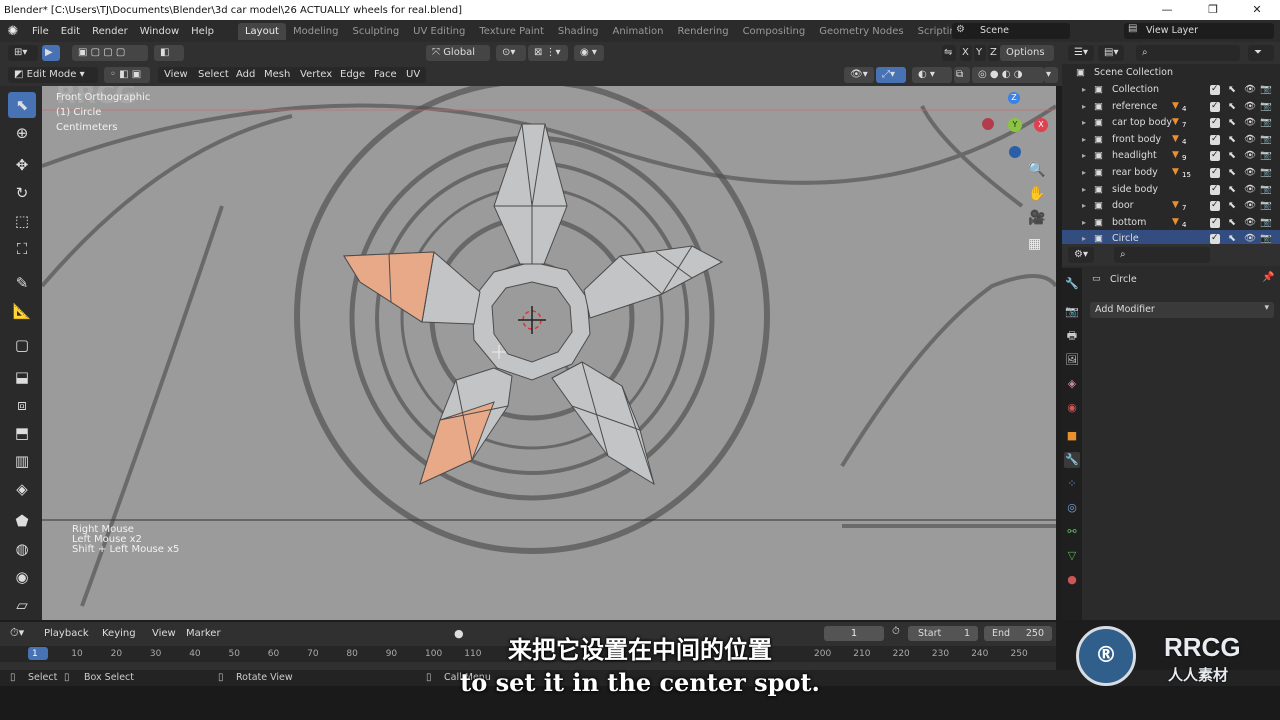 The width and height of the screenshot is (1280, 720). What do you see at coordinates (246, 75) in the screenshot?
I see `menu-add: Add` at bounding box center [246, 75].